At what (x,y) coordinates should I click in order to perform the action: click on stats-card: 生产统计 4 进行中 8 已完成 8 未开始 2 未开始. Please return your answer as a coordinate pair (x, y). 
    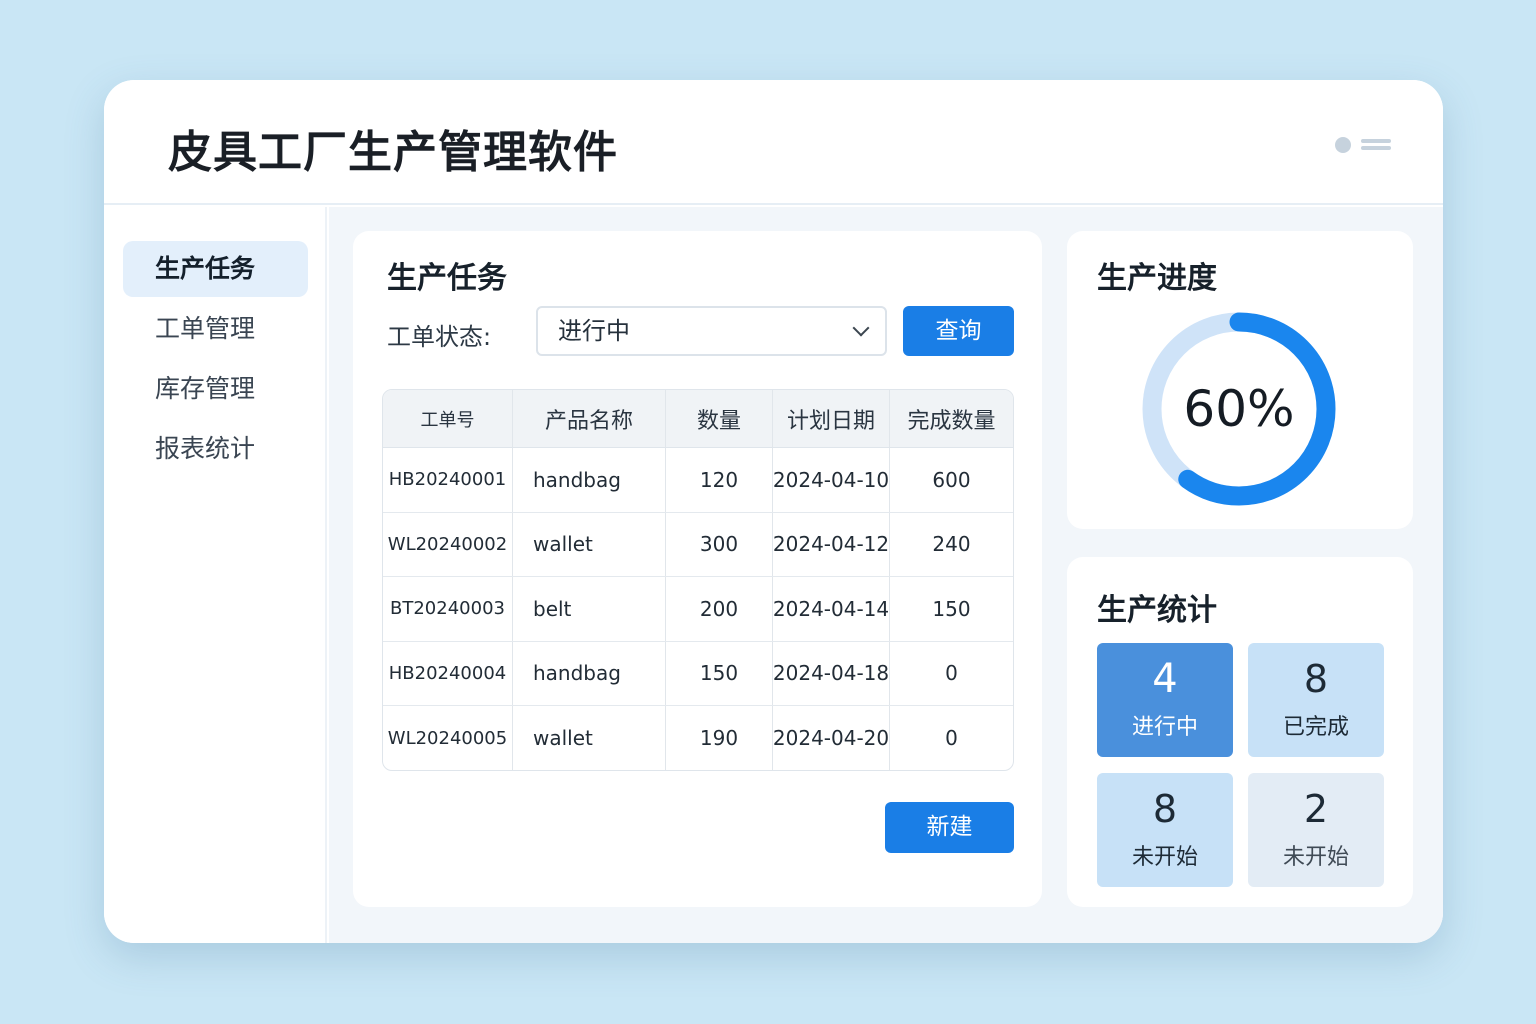
    Looking at the image, I should click on (1240, 732).